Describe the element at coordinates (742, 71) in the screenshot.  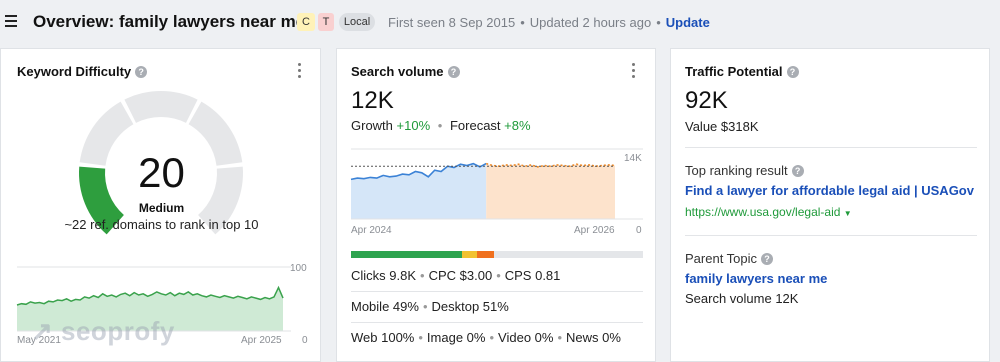
I see `tp-title: Traffic Potential?` at that location.